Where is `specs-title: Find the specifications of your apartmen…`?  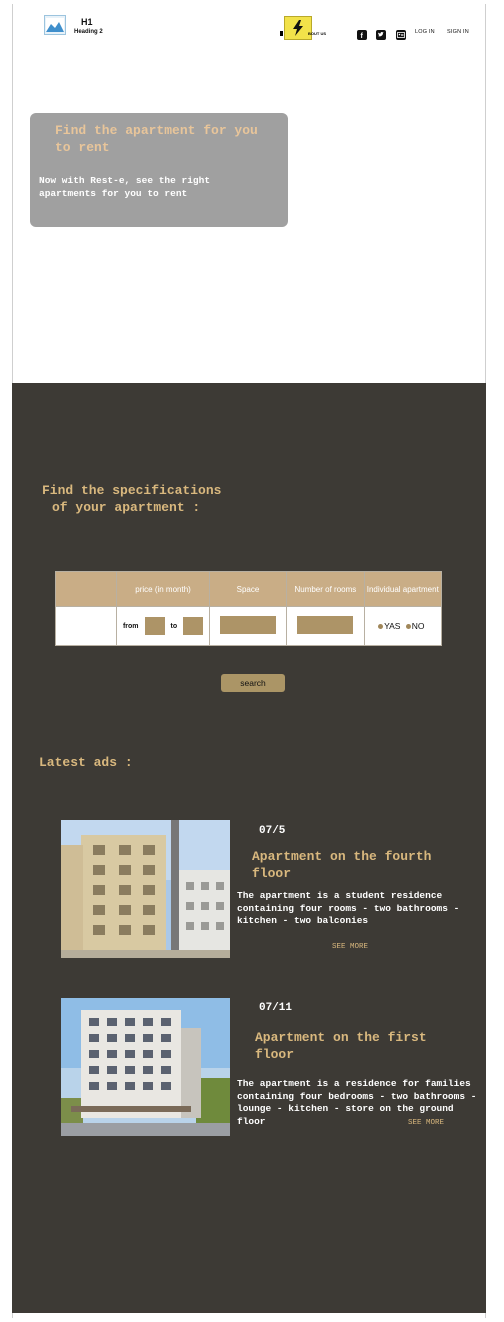
specs-title: Find the specifications of your apartmen… is located at coordinates (167, 499).